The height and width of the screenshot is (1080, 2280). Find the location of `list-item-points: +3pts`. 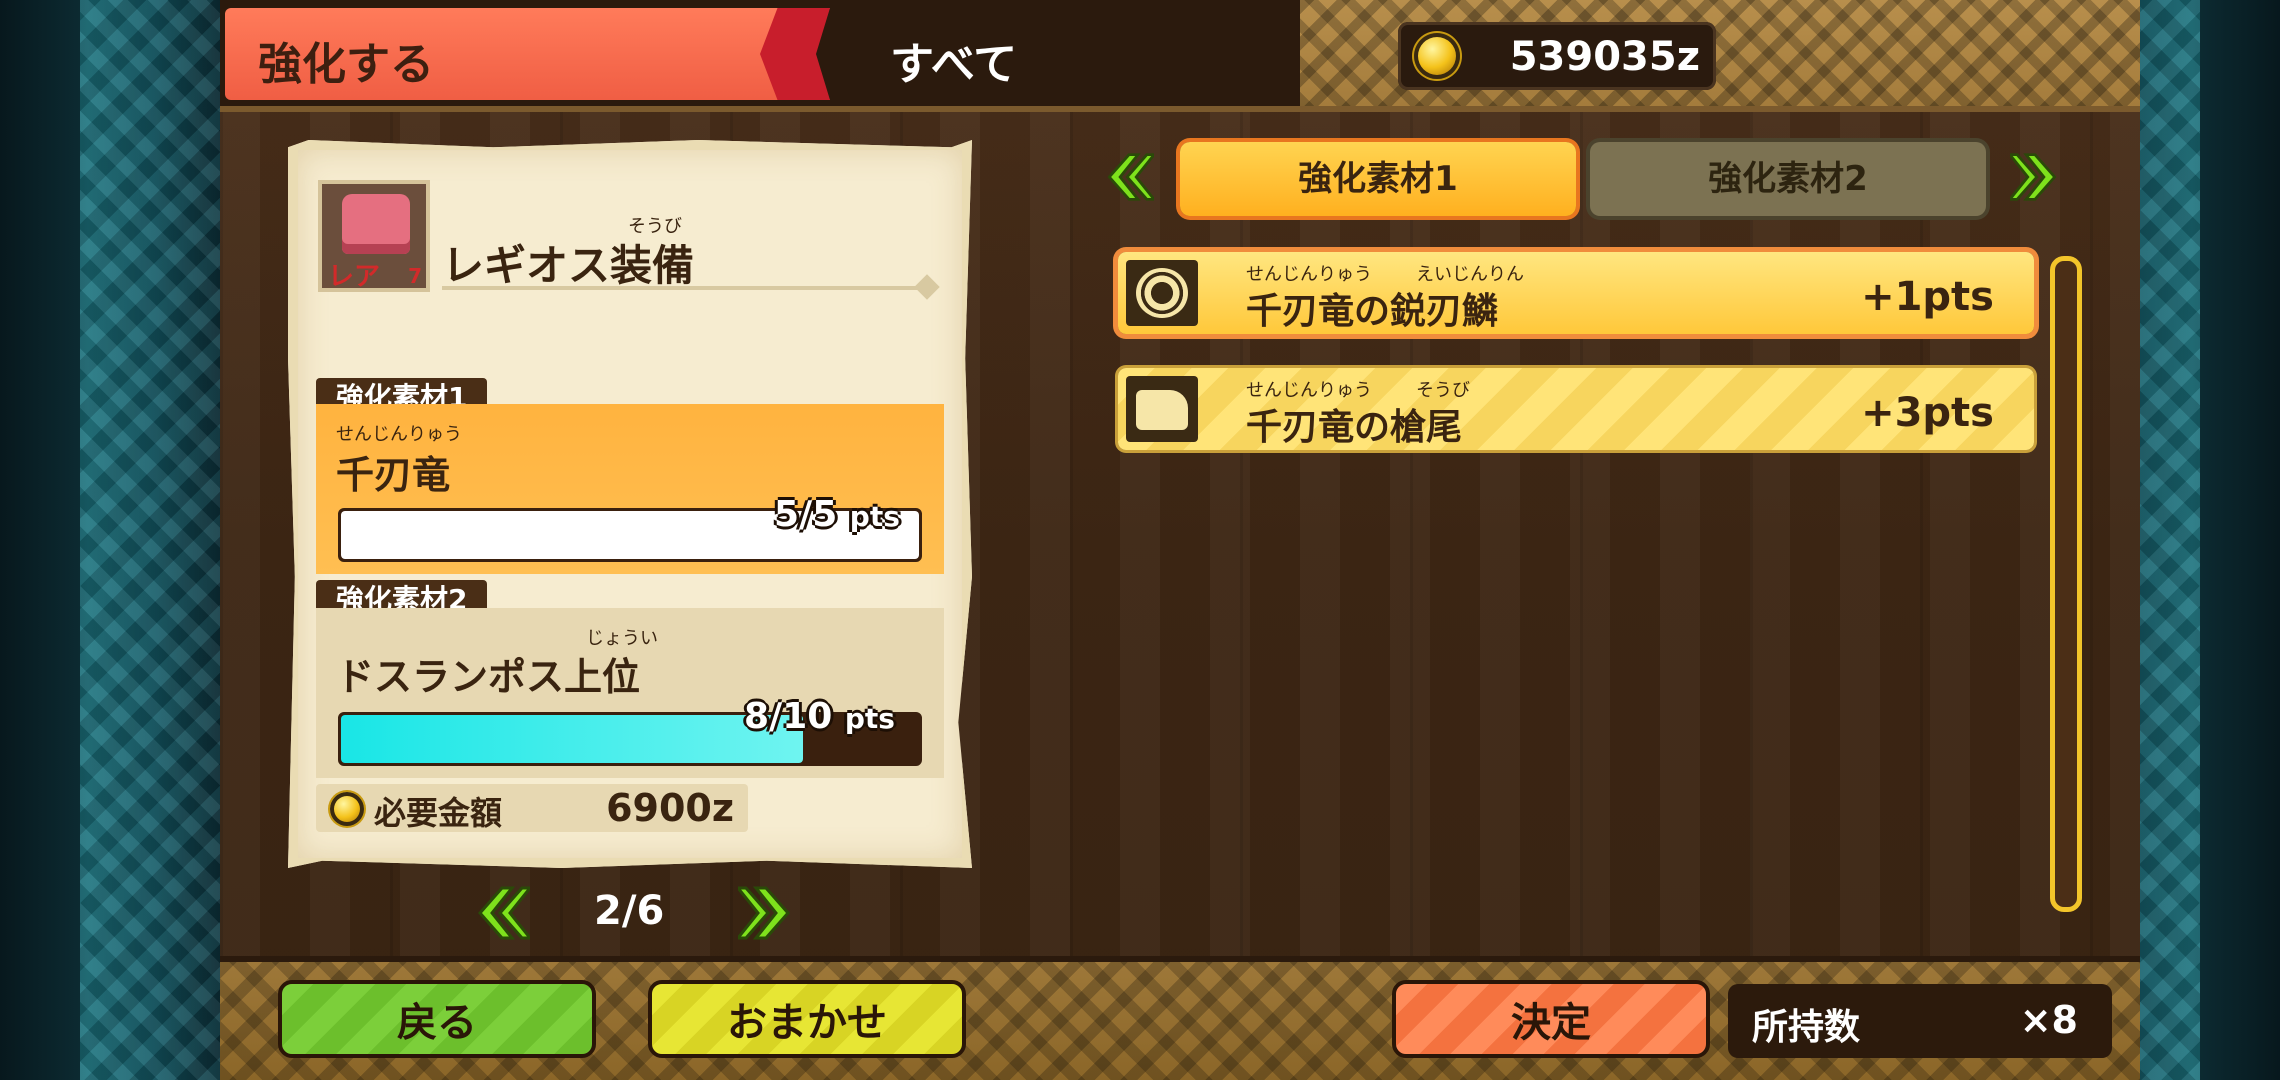

list-item-points: +3pts is located at coordinates (1927, 413).